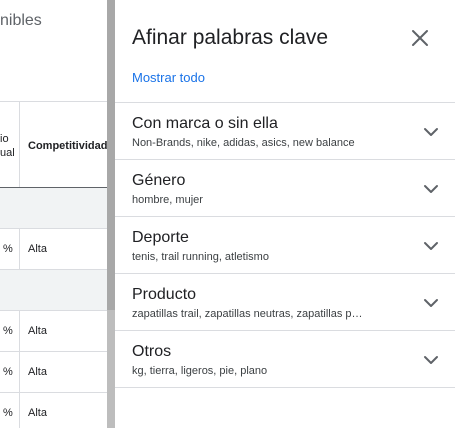 The width and height of the screenshot is (455, 428). What do you see at coordinates (285, 359) in the screenshot?
I see `section-others: Otros kg, tierra, ligeros, pie, plano` at bounding box center [285, 359].